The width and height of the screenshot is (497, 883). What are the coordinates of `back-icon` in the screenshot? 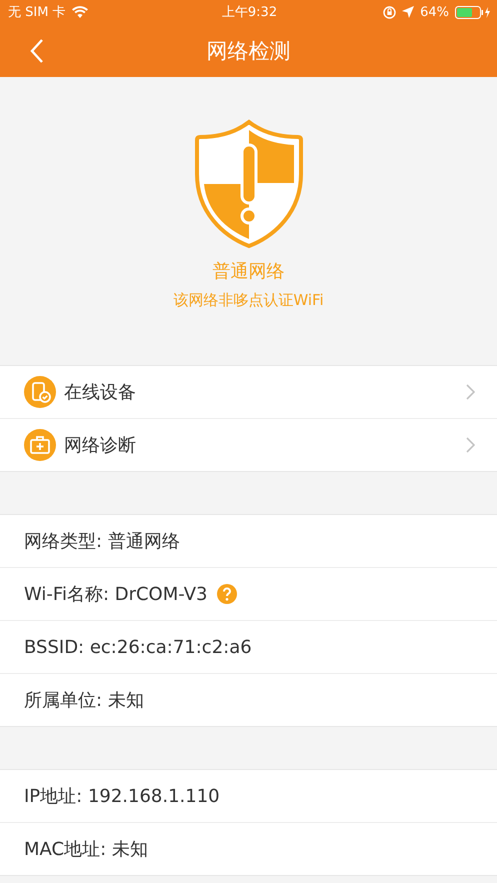 It's located at (37, 51).